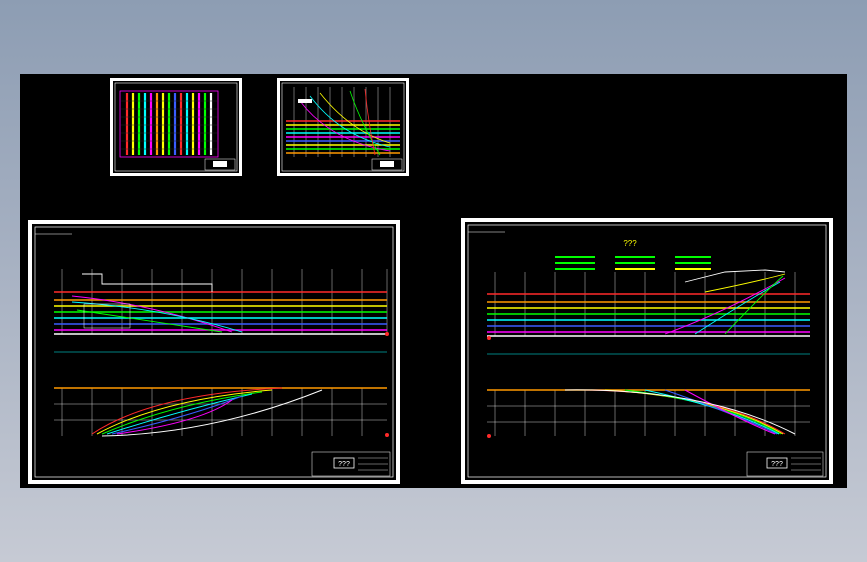 The height and width of the screenshot is (562, 867). I want to click on offsets-table-sheet, so click(176, 127).